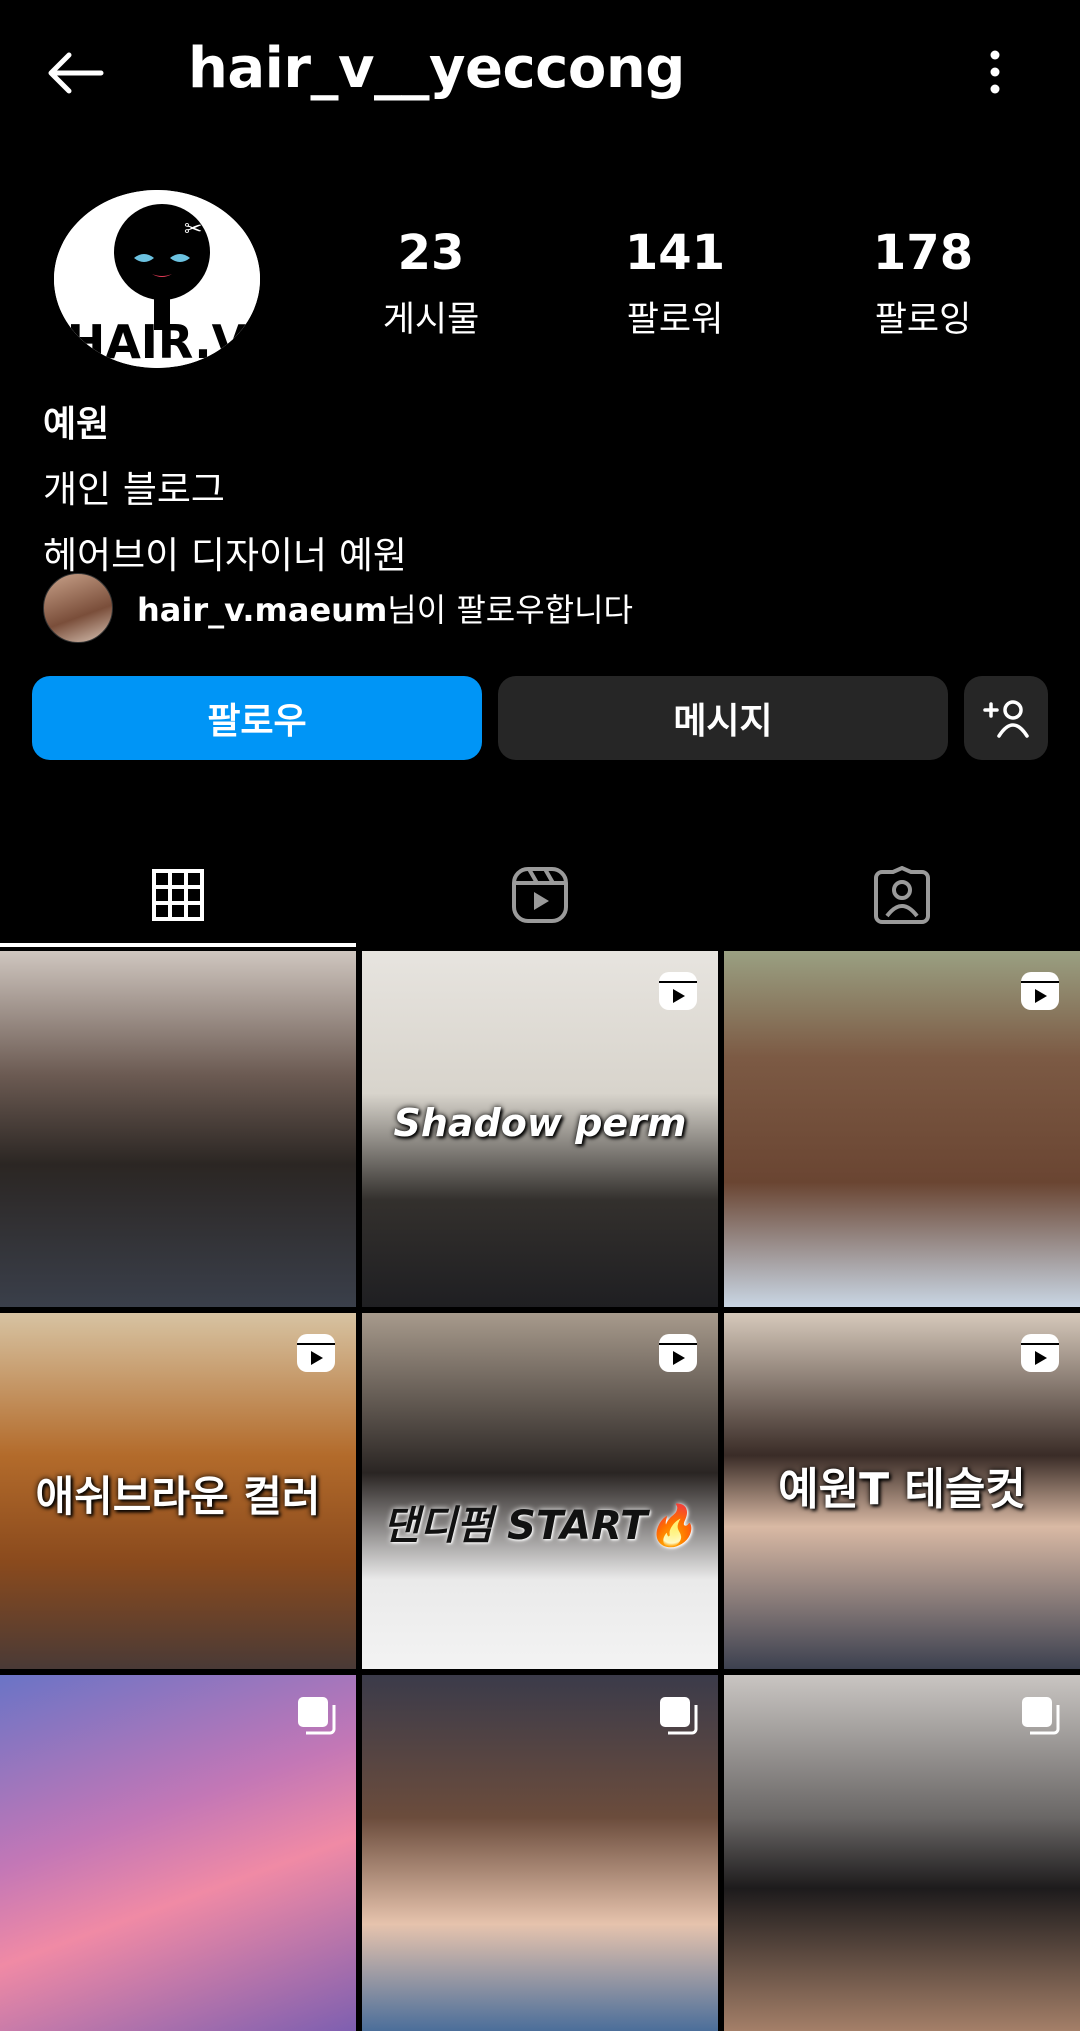  I want to click on back-button, so click(75, 73).